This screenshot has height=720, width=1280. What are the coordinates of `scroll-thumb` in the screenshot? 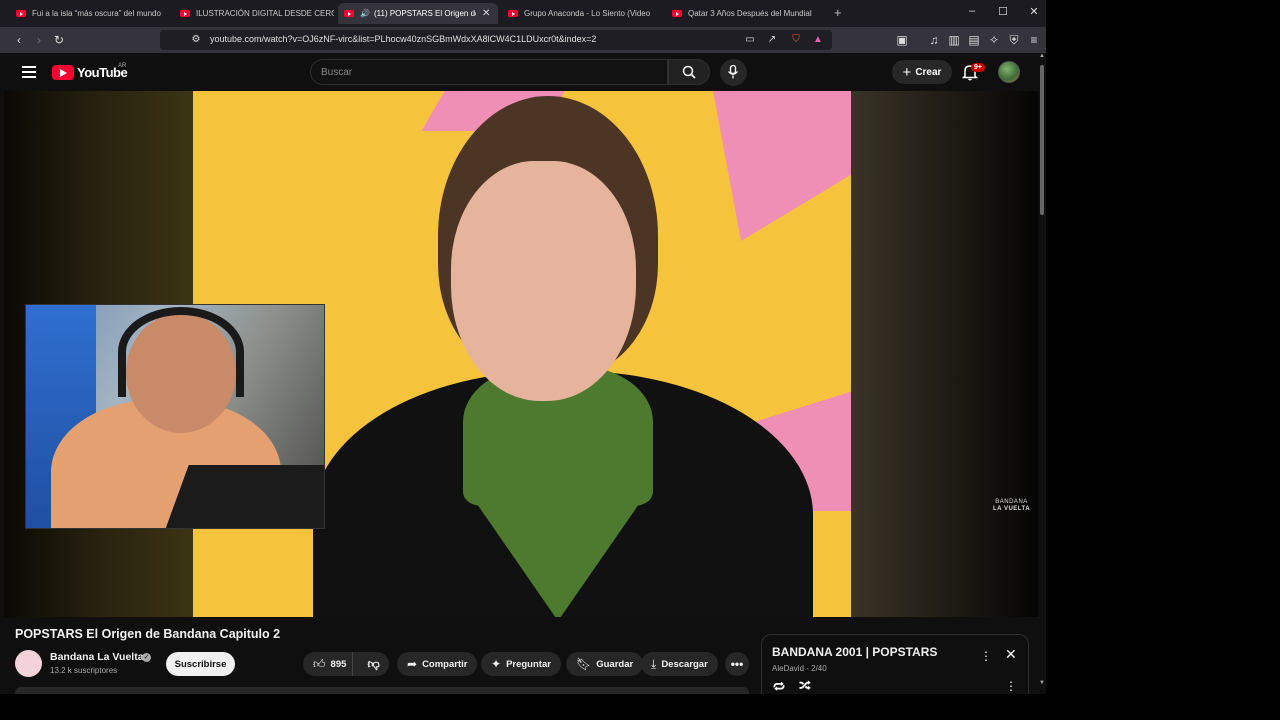 It's located at (1042, 140).